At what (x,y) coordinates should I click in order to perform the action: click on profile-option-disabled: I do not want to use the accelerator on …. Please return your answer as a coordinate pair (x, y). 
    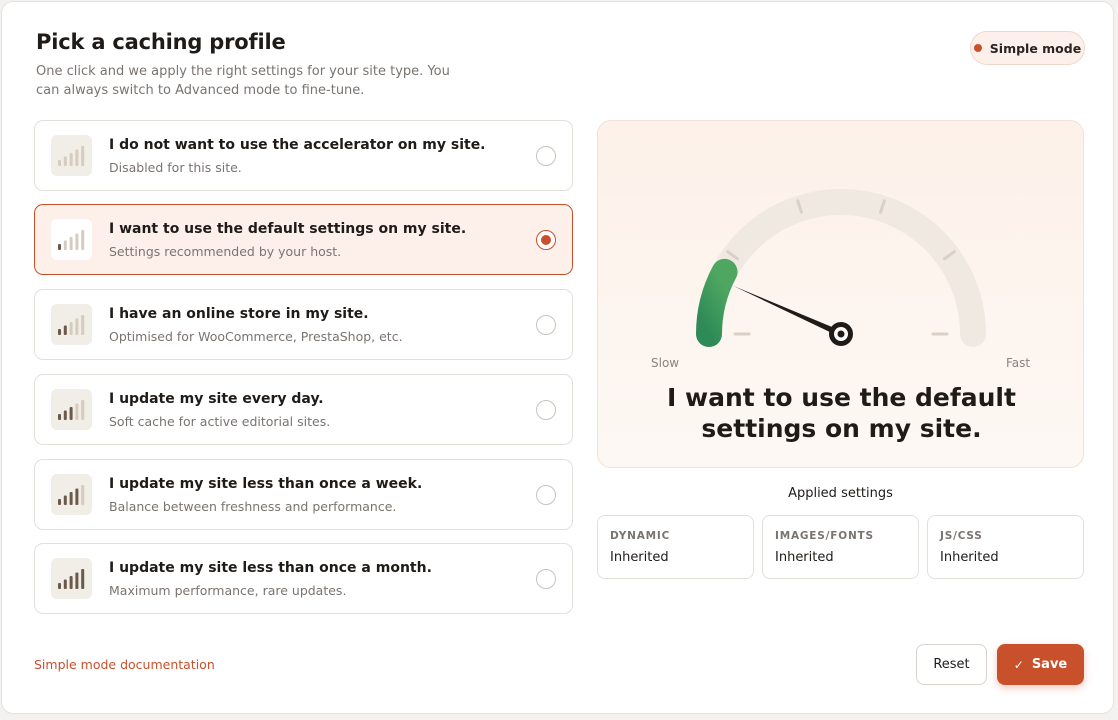
    Looking at the image, I should click on (303, 155).